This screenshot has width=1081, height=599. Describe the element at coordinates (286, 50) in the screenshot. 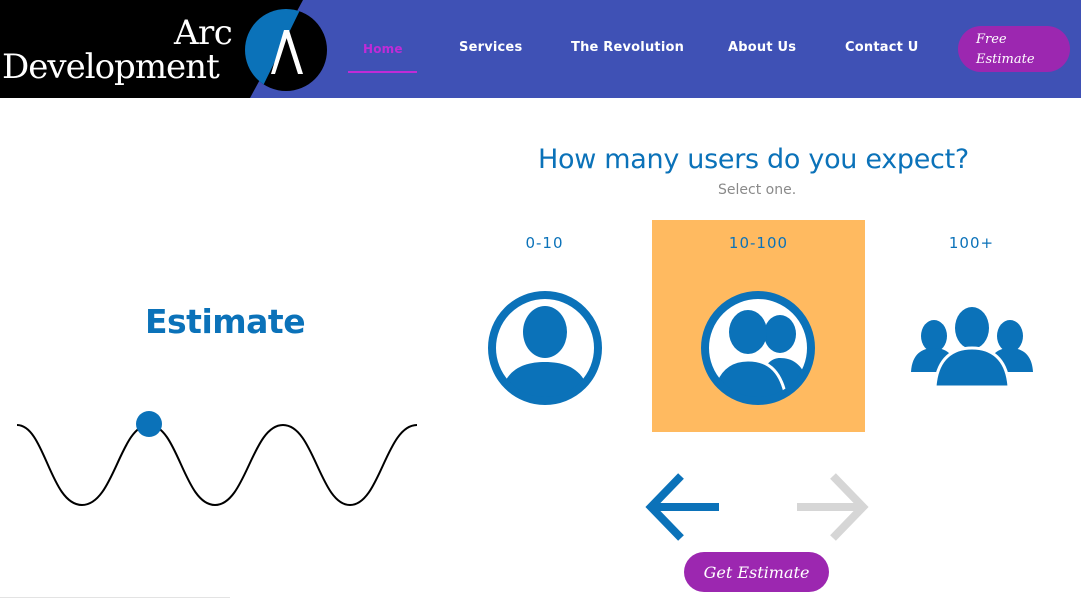

I see `logo-icon` at that location.